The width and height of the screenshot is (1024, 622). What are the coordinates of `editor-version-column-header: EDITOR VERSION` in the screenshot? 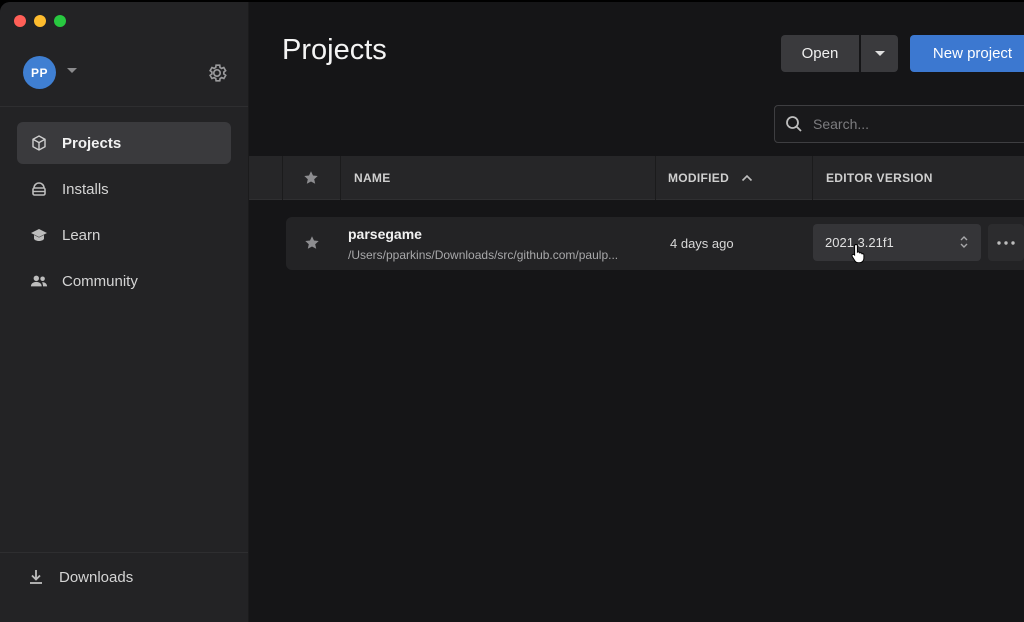 It's located at (879, 178).